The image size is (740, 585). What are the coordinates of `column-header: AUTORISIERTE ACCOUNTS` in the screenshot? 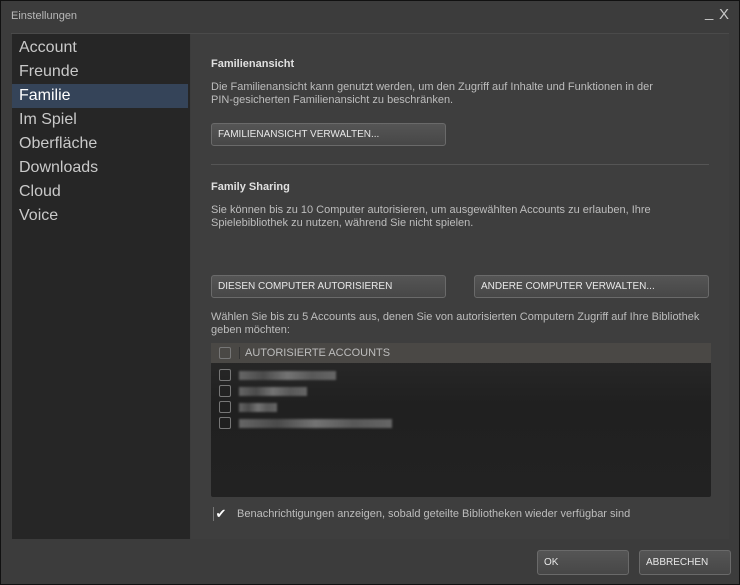 It's located at (314, 353).